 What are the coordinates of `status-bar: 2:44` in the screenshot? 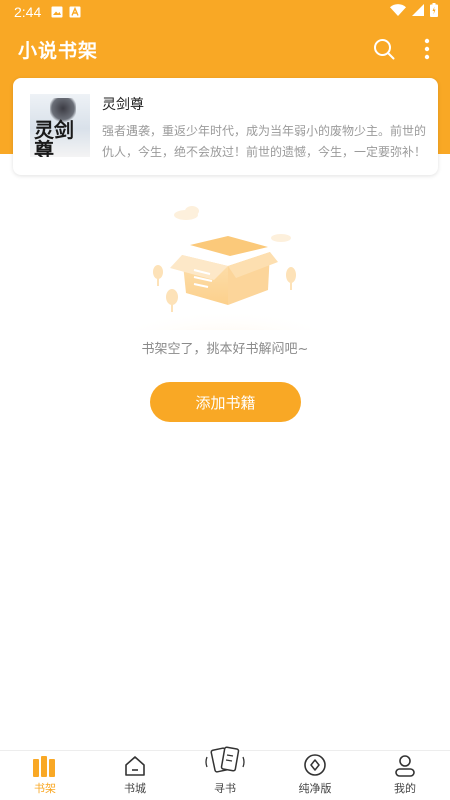 It's located at (225, 12).